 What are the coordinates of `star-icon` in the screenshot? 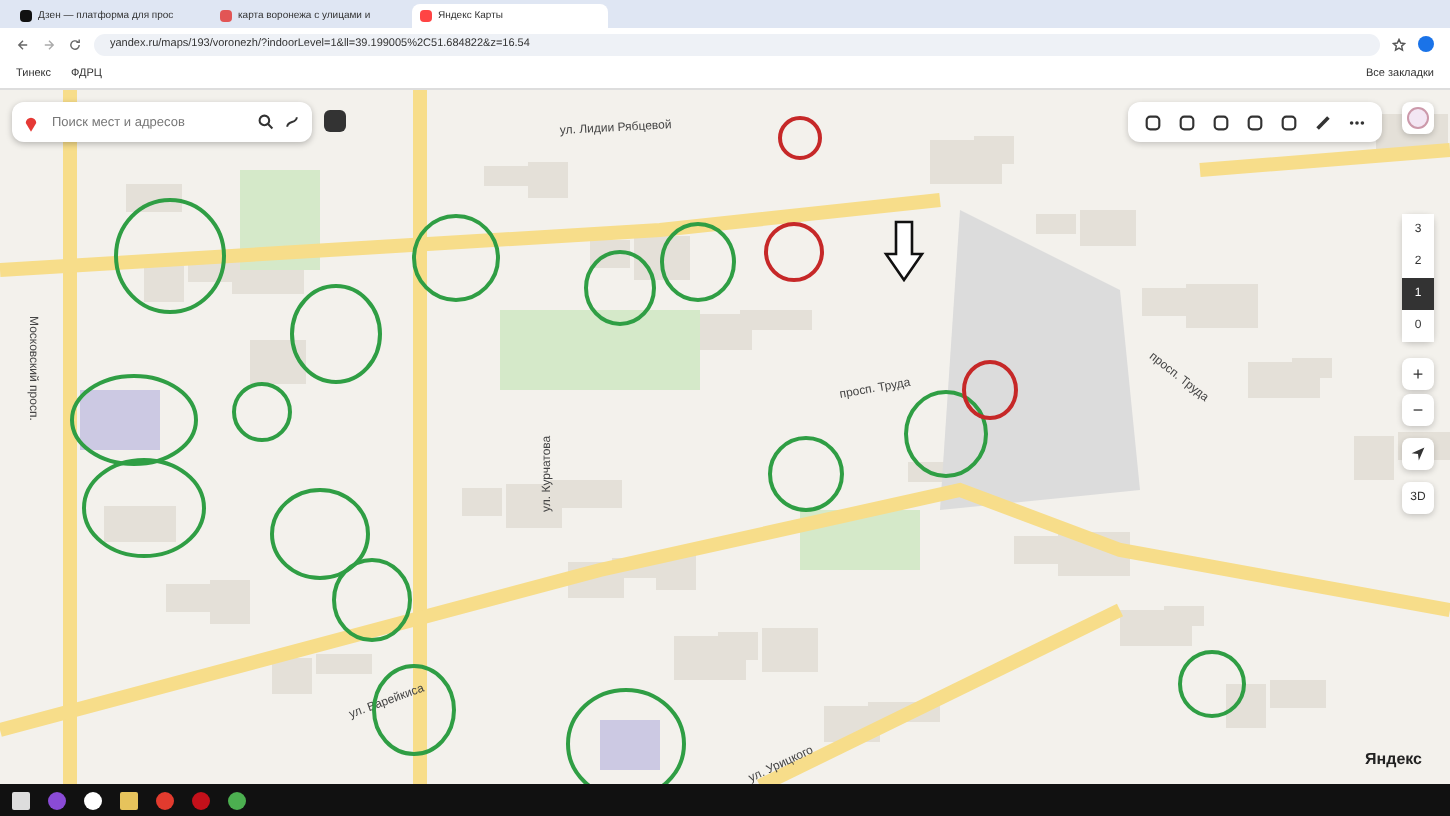 It's located at (1399, 44).